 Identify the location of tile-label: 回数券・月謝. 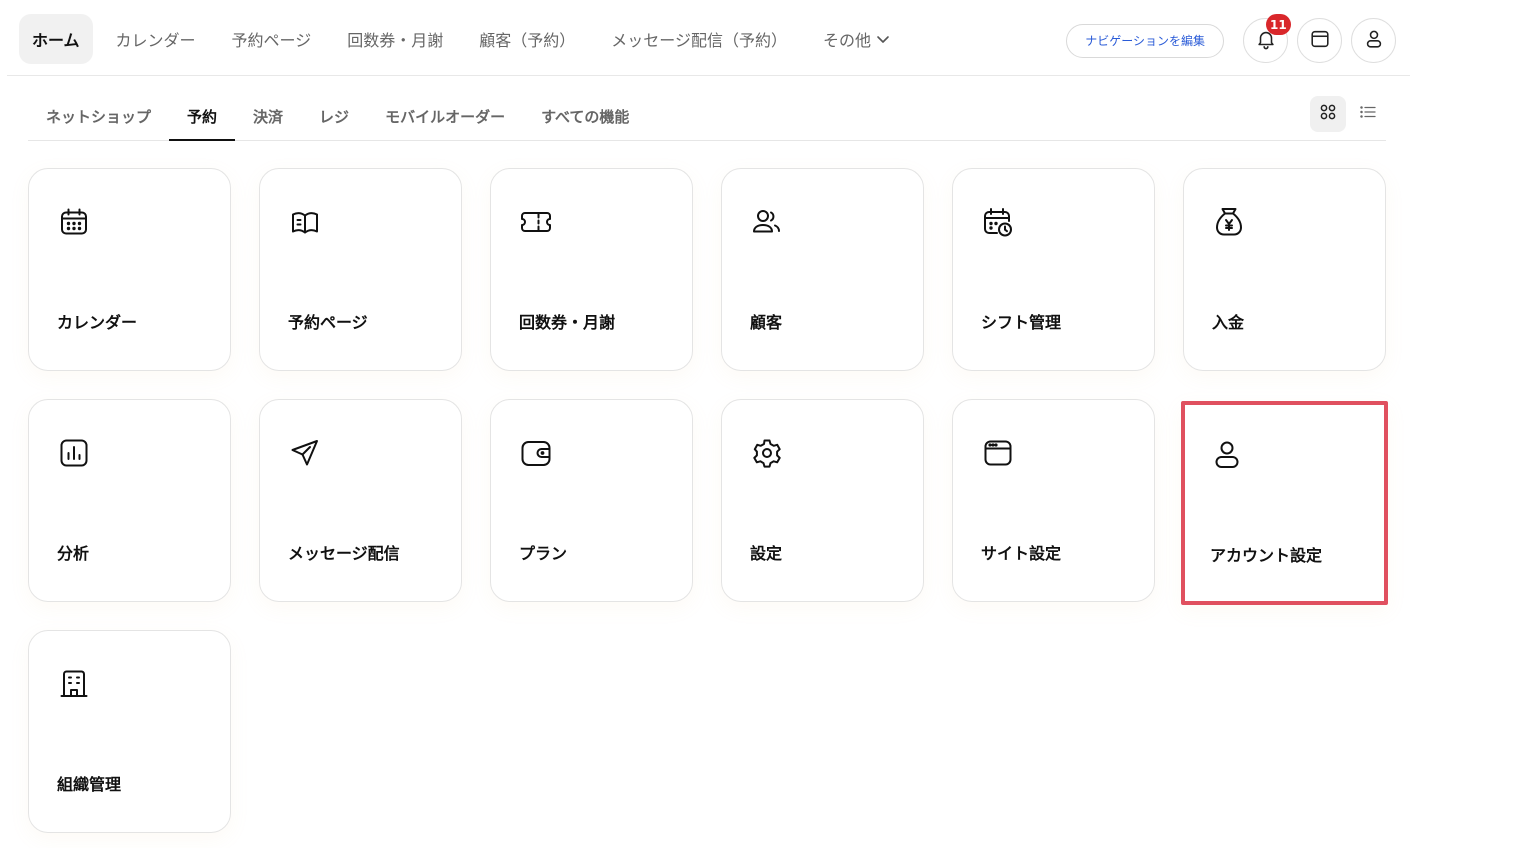
(567, 322).